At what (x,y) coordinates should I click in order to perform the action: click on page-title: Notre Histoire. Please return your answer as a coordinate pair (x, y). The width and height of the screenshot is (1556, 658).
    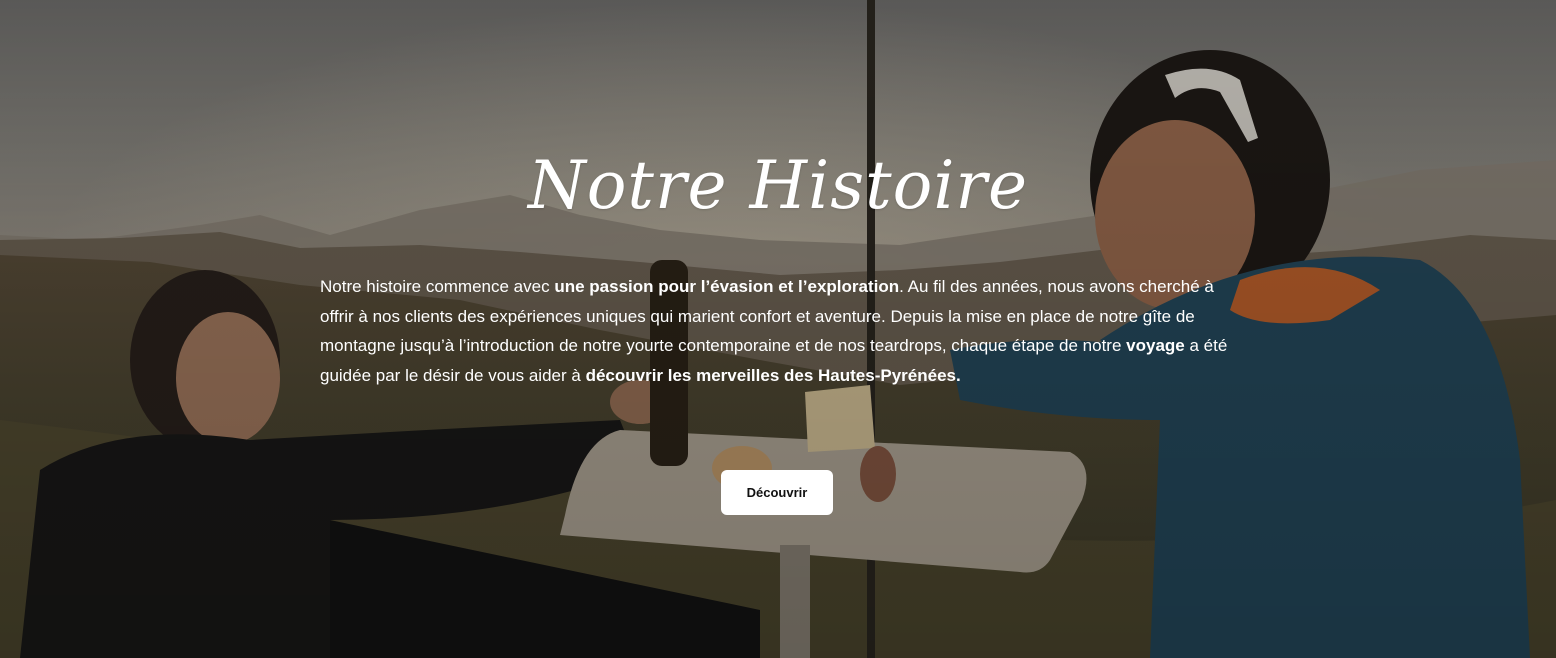
    Looking at the image, I should click on (778, 185).